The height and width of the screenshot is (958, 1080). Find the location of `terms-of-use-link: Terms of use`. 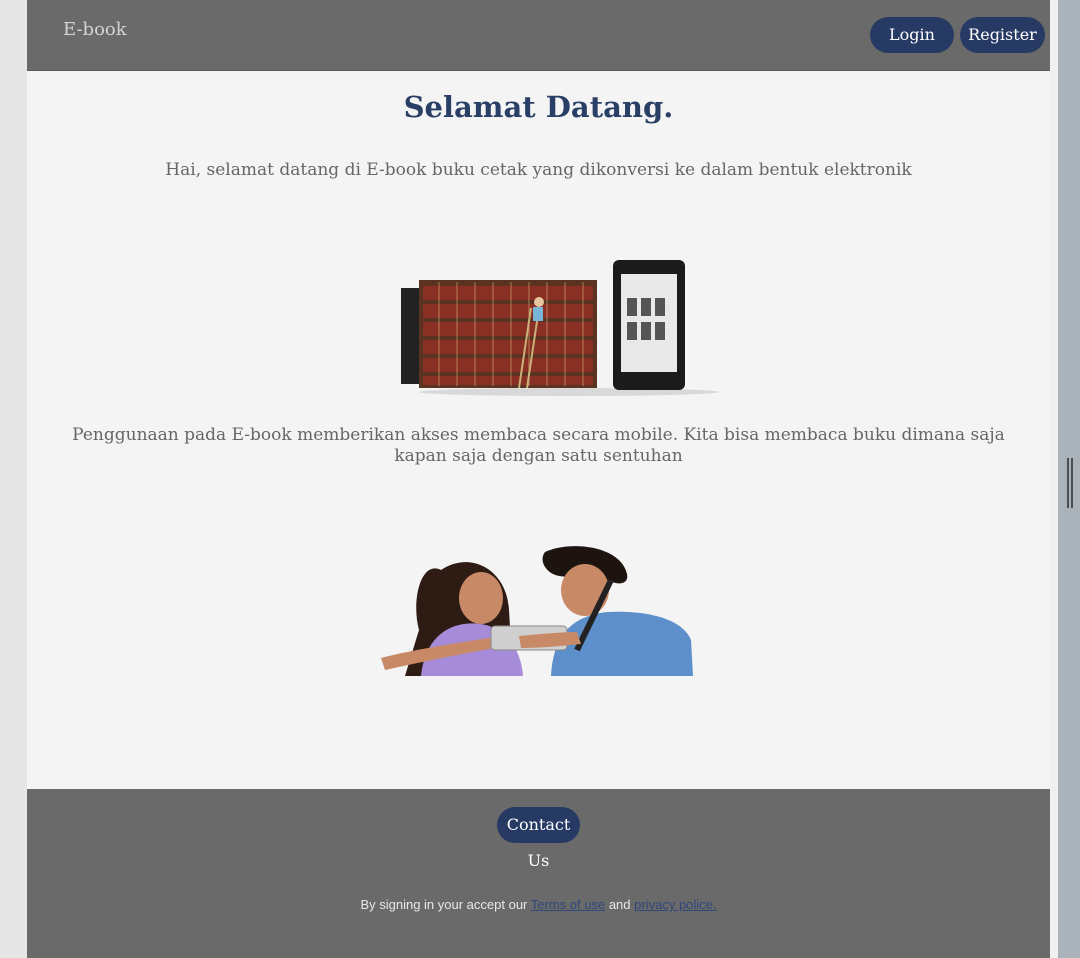

terms-of-use-link: Terms of use is located at coordinates (568, 904).